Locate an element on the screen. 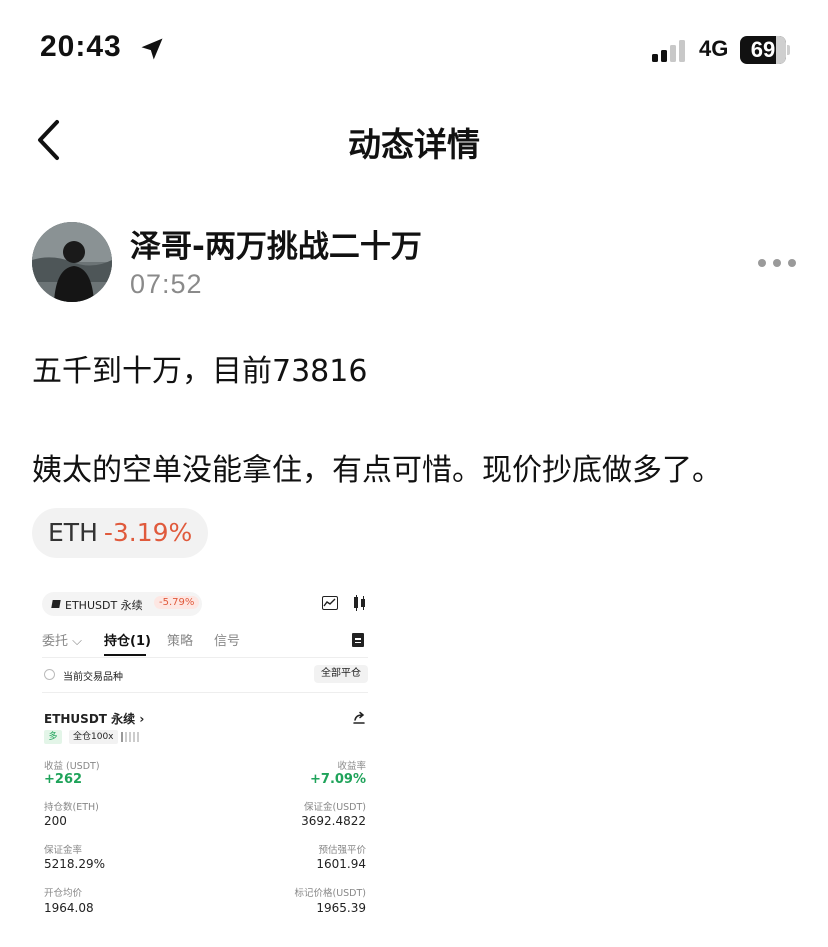 This screenshot has width=828, height=947. image-field-value: 200 is located at coordinates (55, 821).